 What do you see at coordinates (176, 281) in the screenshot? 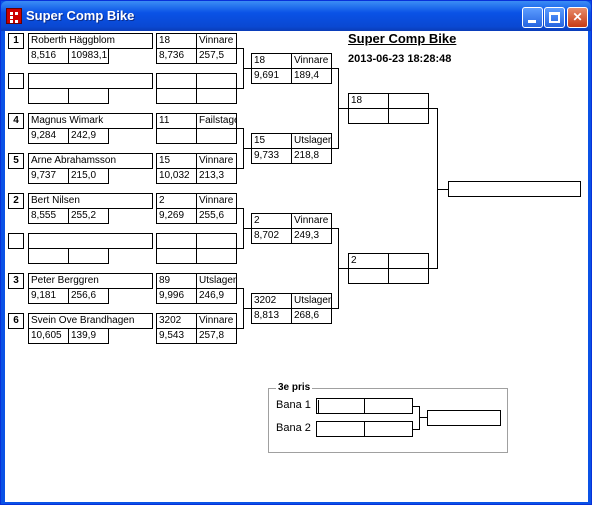
I see `result-number: 89` at bounding box center [176, 281].